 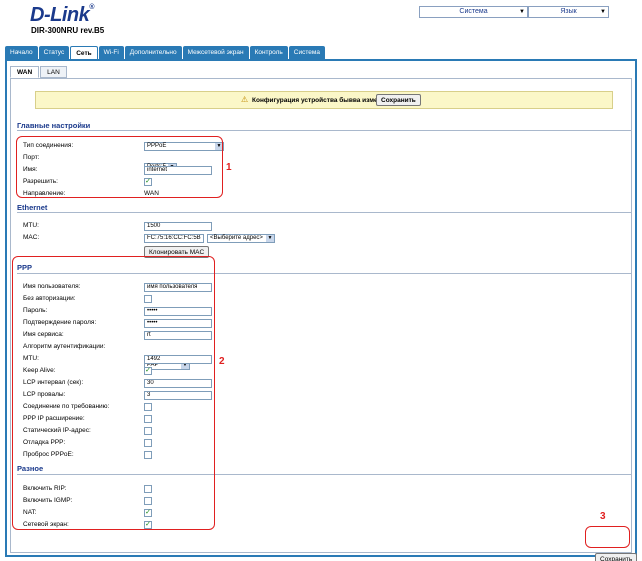 What do you see at coordinates (398, 100) in the screenshot?
I see `notice-save-button: Сохранить` at bounding box center [398, 100].